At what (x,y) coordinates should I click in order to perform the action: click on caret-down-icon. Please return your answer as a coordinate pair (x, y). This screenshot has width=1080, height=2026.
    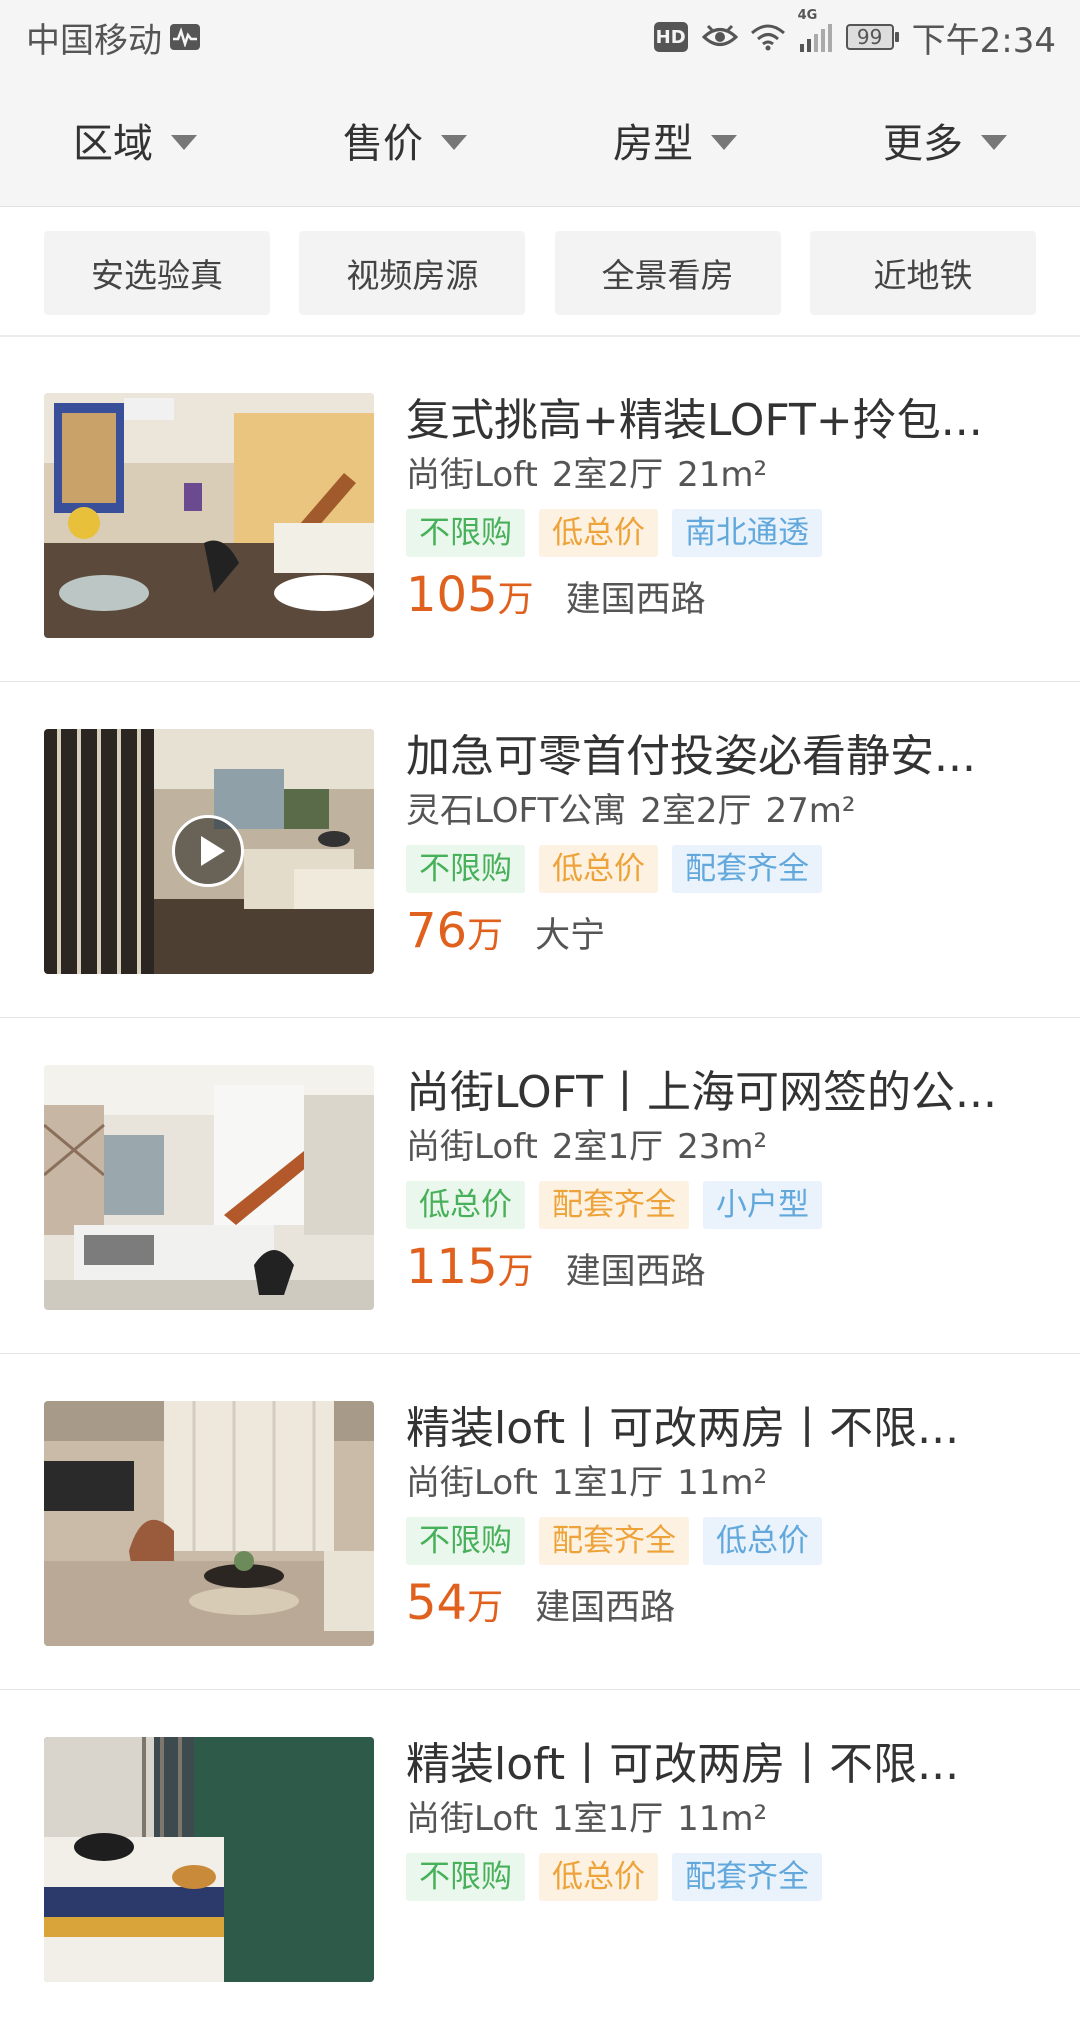
    Looking at the image, I should click on (724, 142).